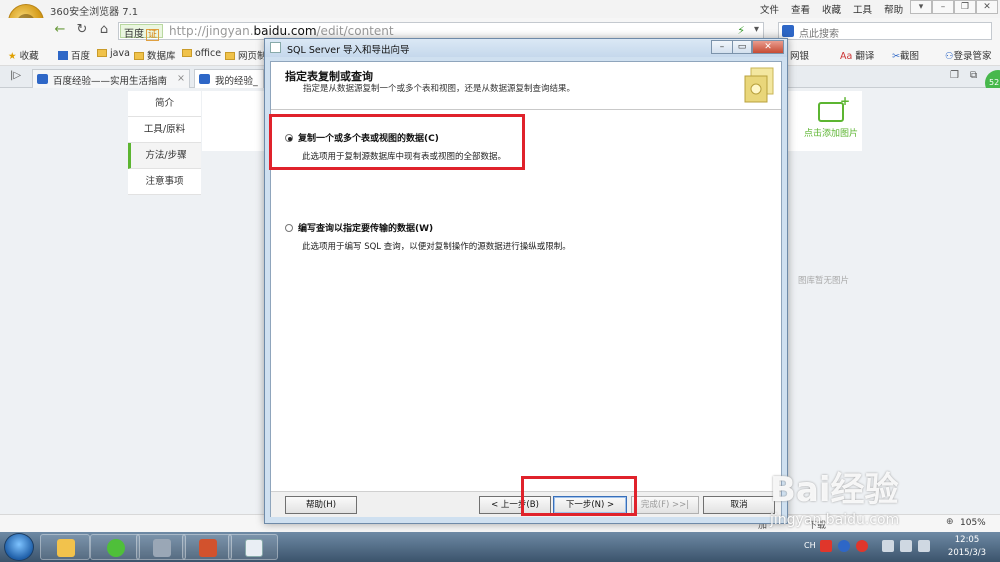 This screenshot has width=1000, height=562. I want to click on powerpoint-icon, so click(208, 548).